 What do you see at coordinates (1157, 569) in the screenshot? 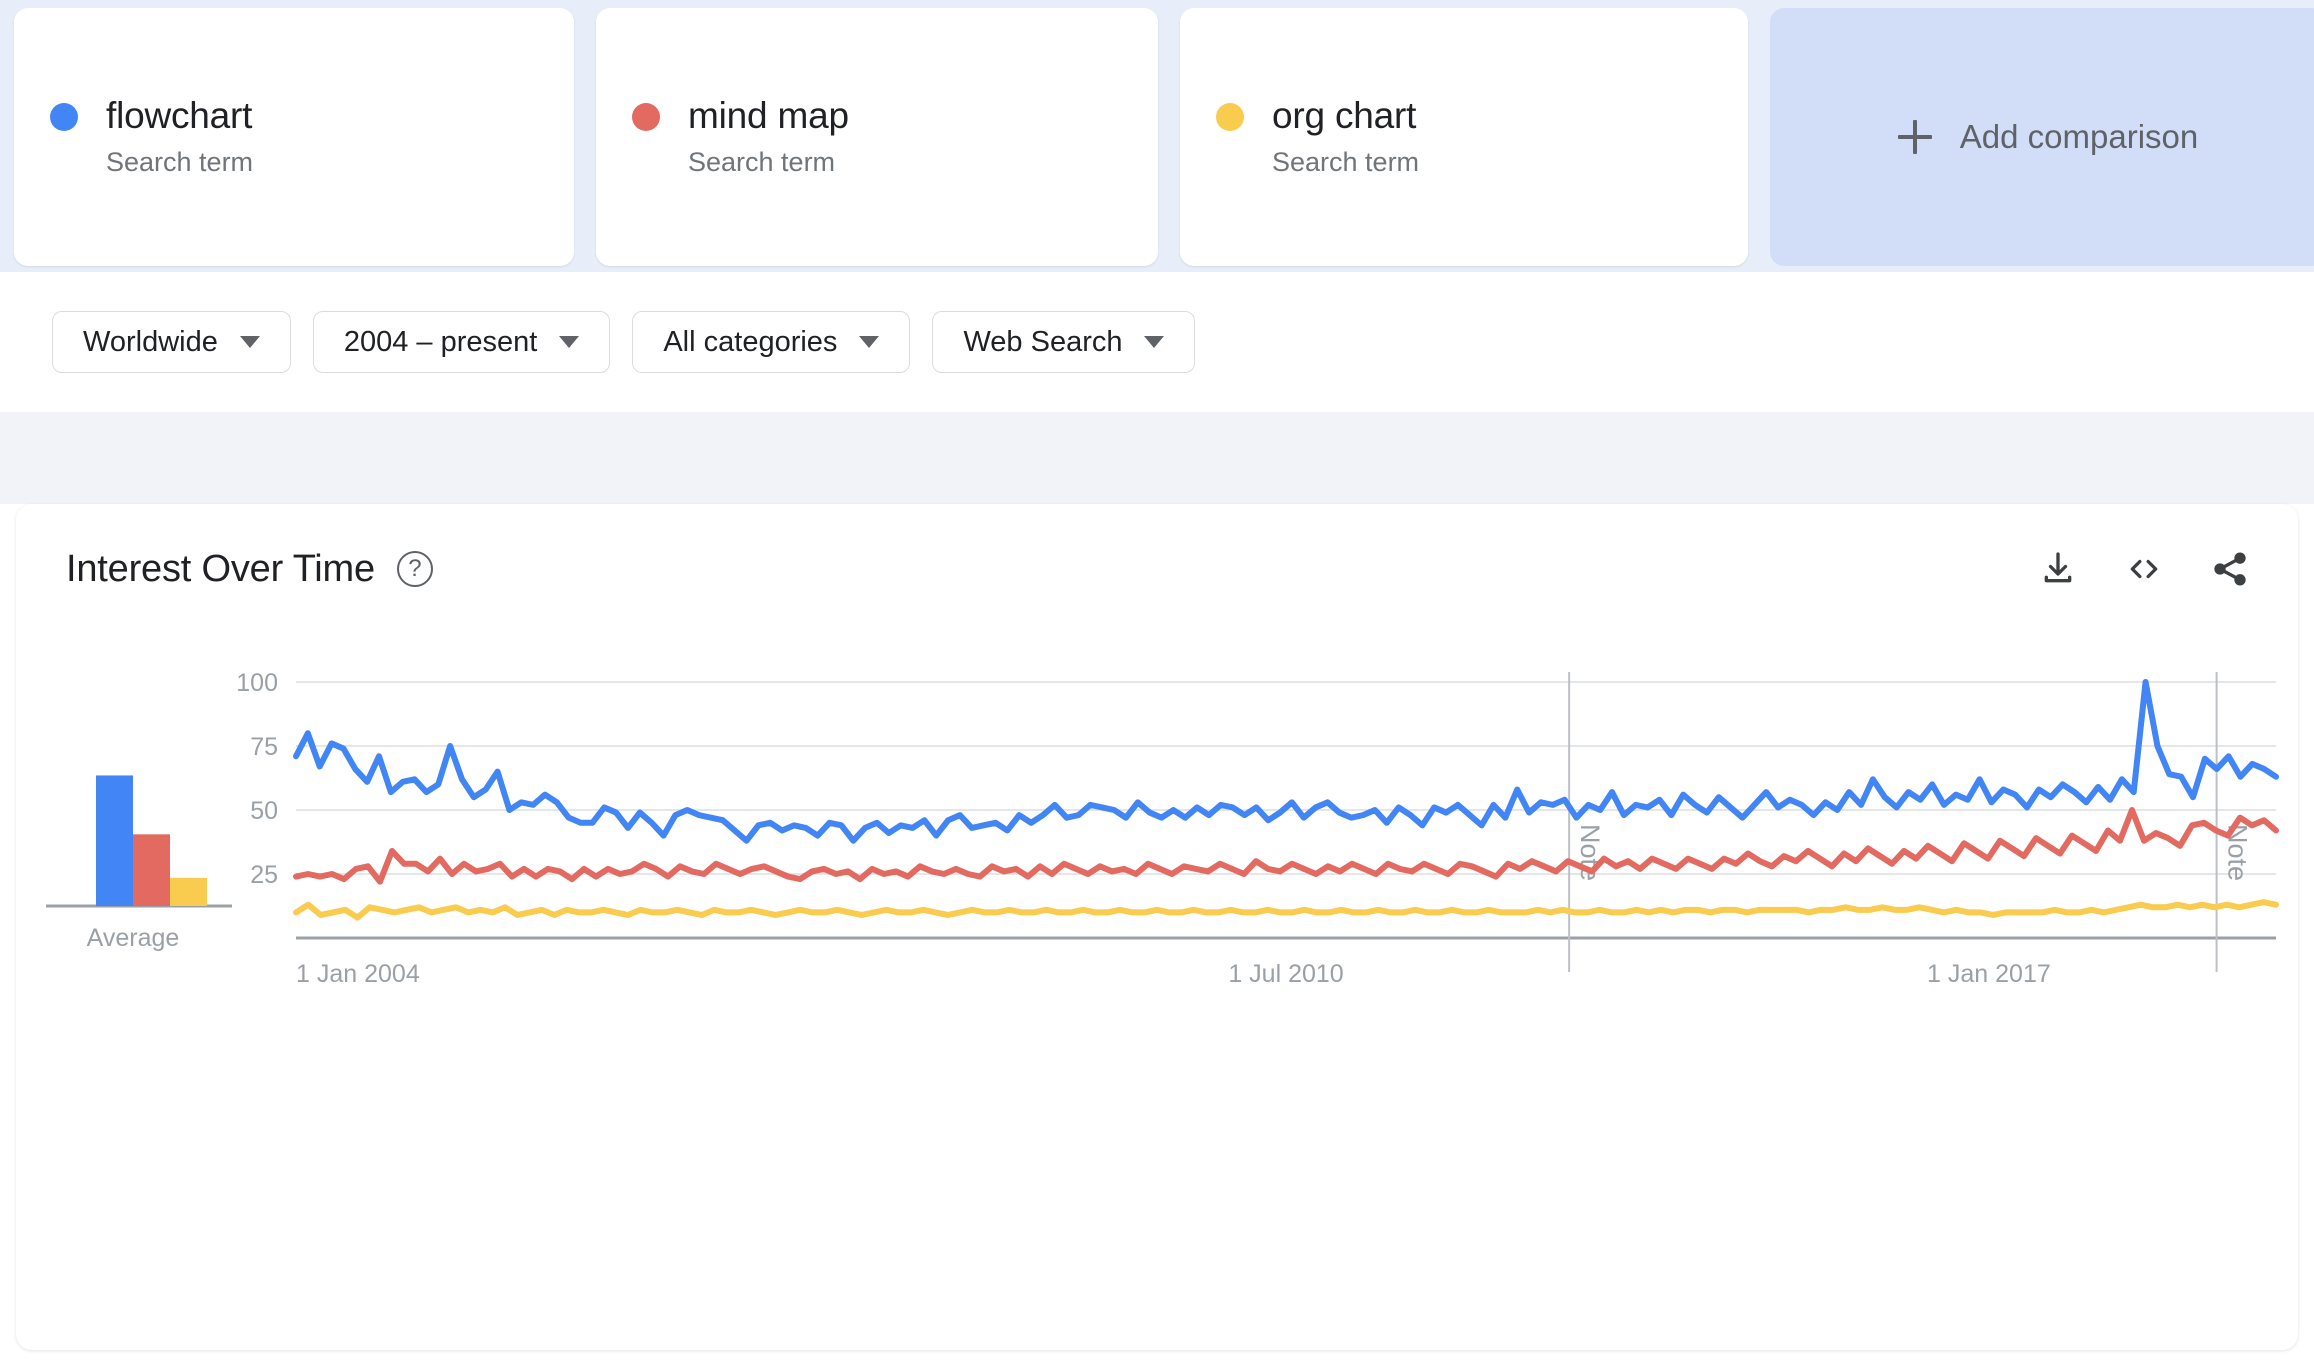
I see `card-header: Interest Over Time ?` at bounding box center [1157, 569].